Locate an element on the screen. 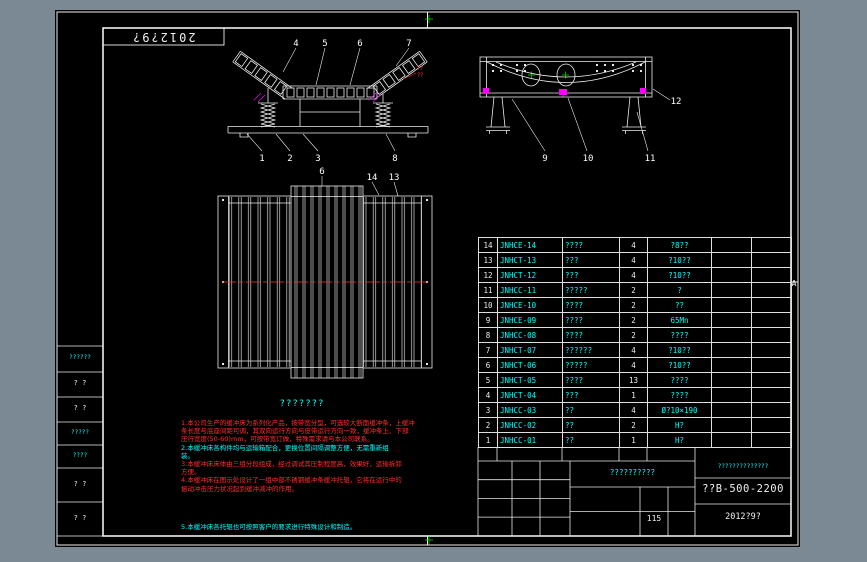 This screenshot has height=562, width=867. bom-cell: 5 is located at coordinates (488, 380).